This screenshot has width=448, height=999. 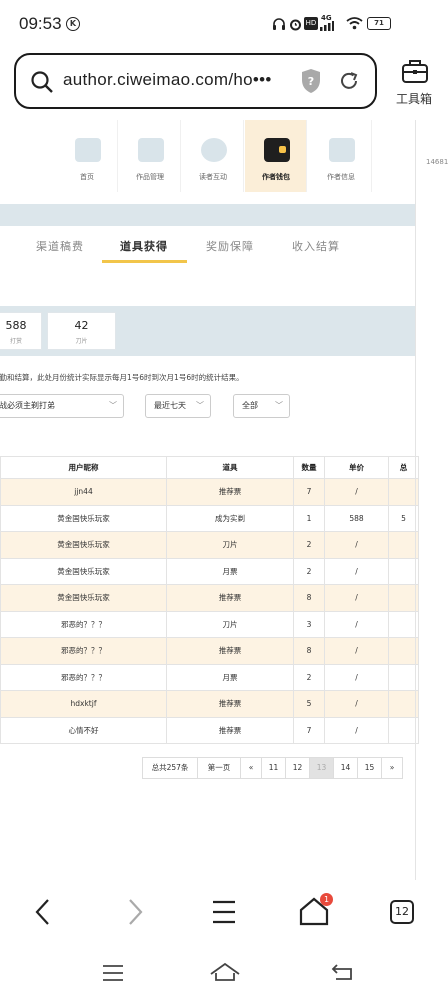 What do you see at coordinates (327, 26) in the screenshot?
I see `signal-icon` at bounding box center [327, 26].